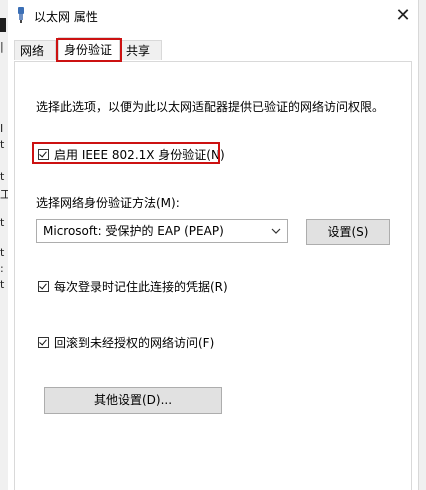 Image resolution: width=426 pixels, height=490 pixels. I want to click on background-char: :, so click(2, 268).